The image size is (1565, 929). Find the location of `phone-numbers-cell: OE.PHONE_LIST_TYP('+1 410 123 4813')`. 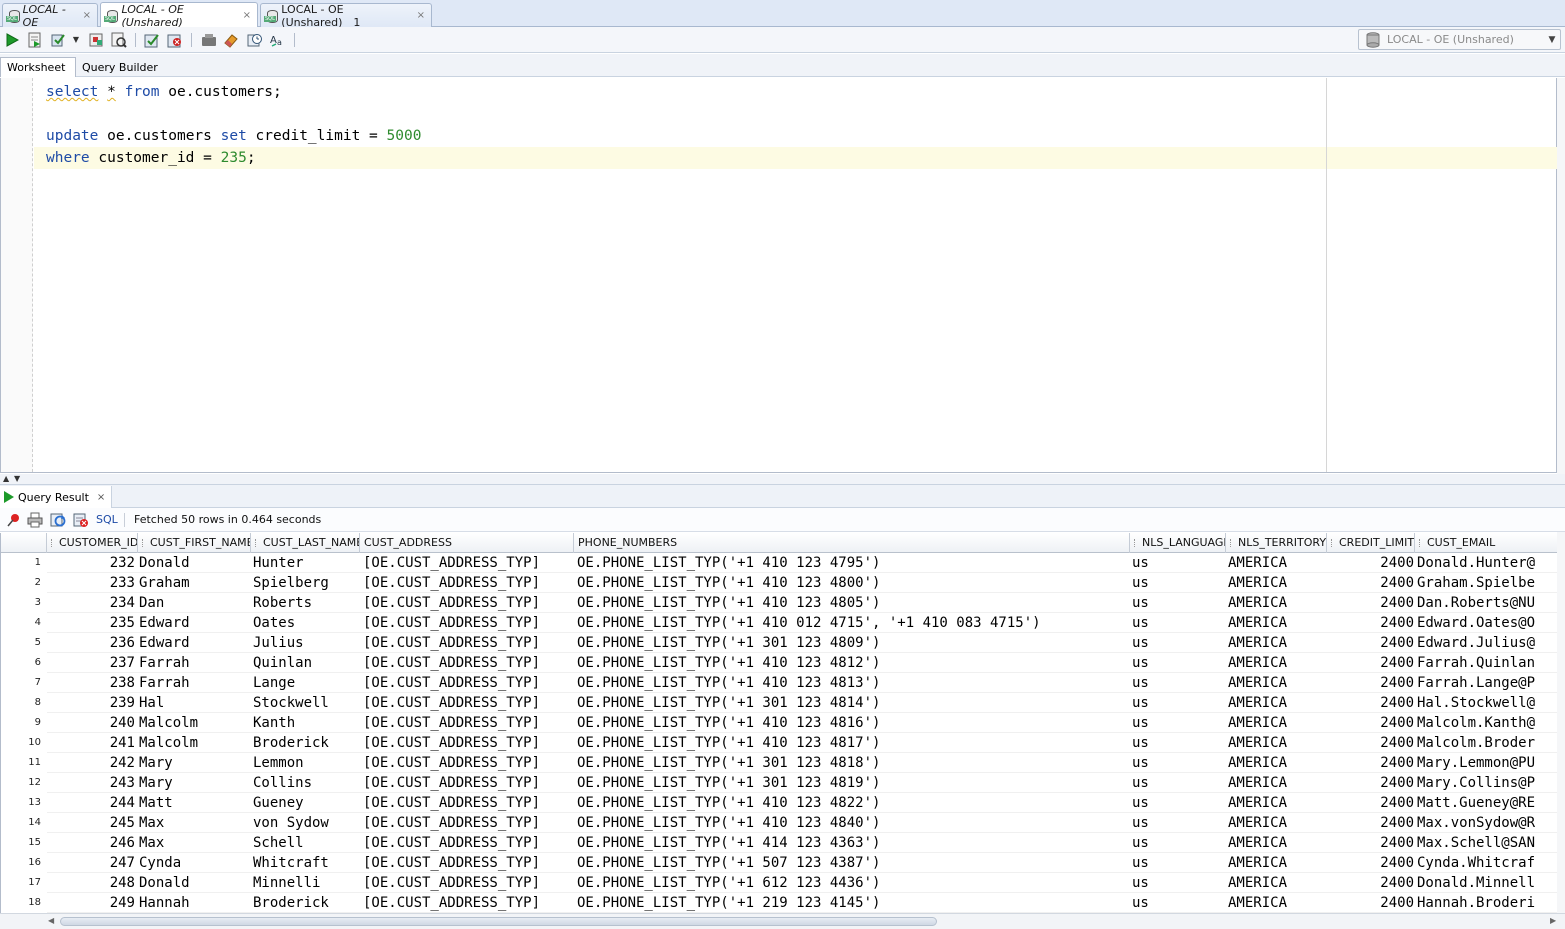

phone-numbers-cell: OE.PHONE_LIST_TYP('+1 410 123 4813') is located at coordinates (853, 683).